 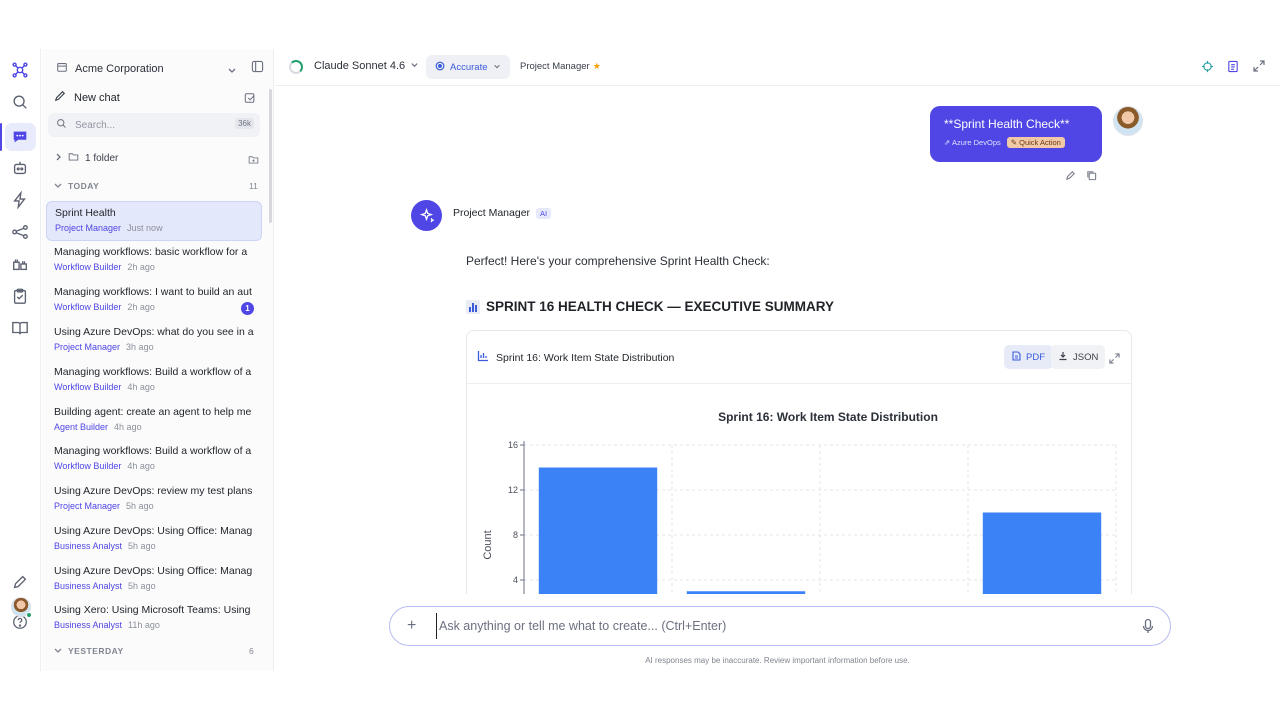 I want to click on pencil-icon, so click(x=20, y=582).